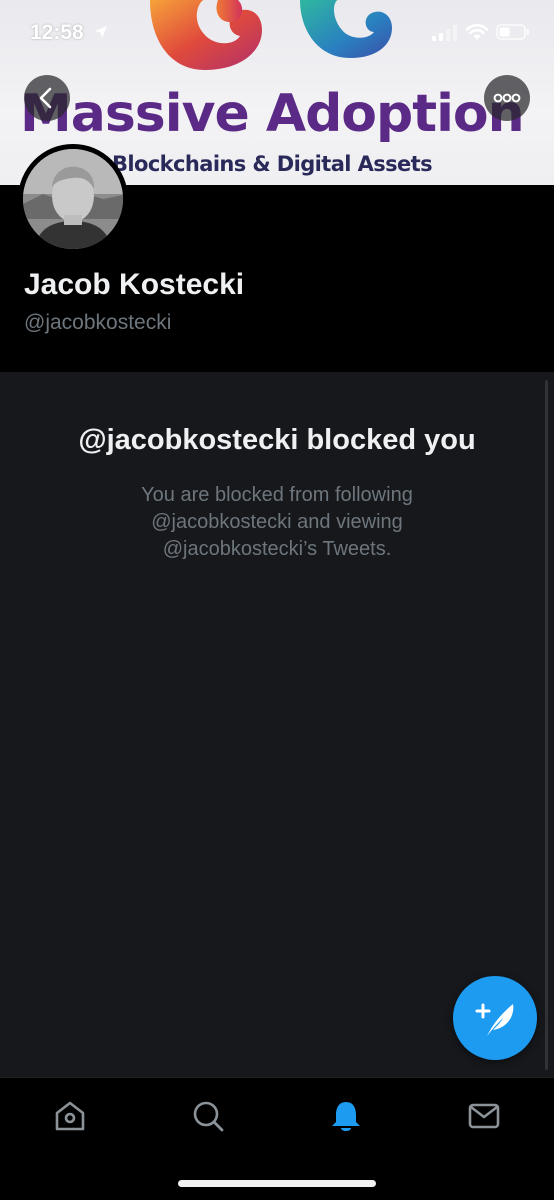 Image resolution: width=554 pixels, height=1200 pixels. I want to click on status-bar: 12:58, so click(277, 34).